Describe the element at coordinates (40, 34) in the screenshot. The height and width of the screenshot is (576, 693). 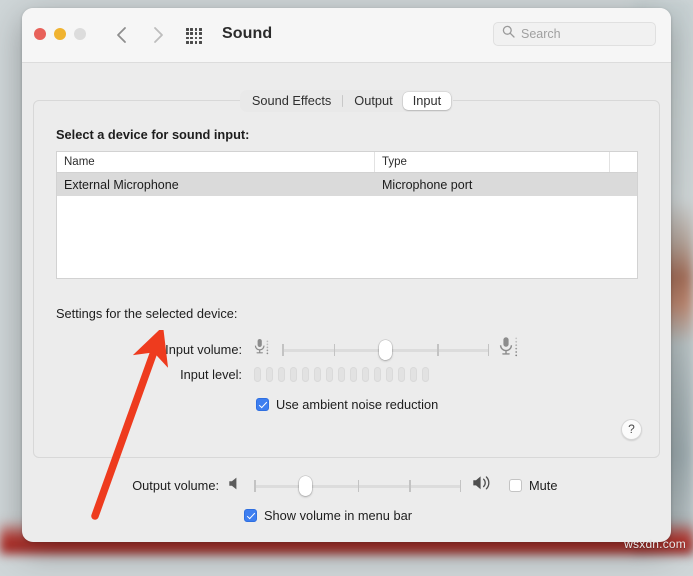
I see `close-button` at that location.